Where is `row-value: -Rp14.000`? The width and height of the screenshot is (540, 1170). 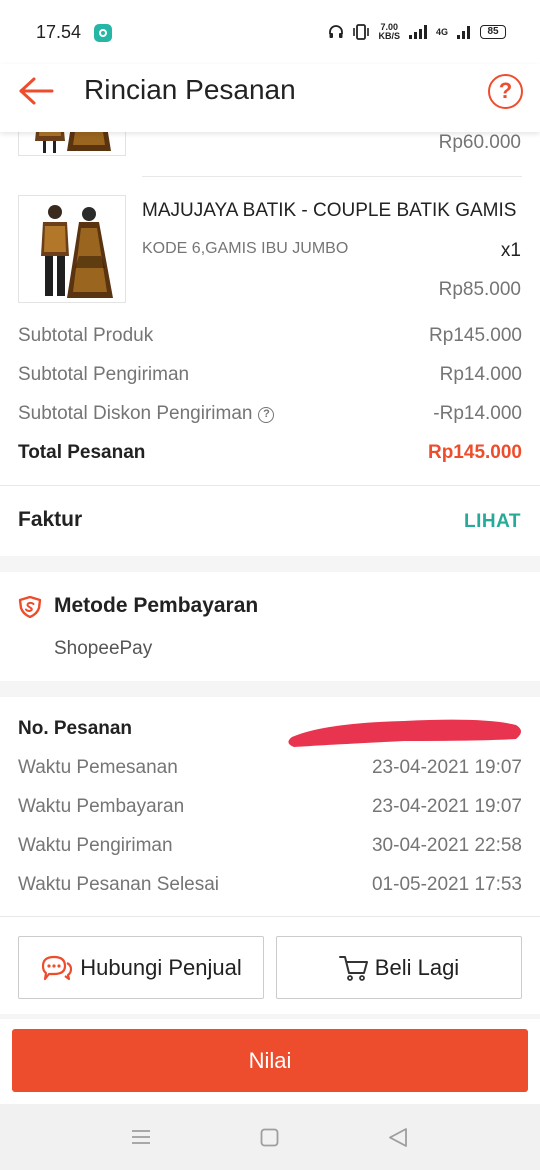
row-value: -Rp14.000 is located at coordinates (477, 413).